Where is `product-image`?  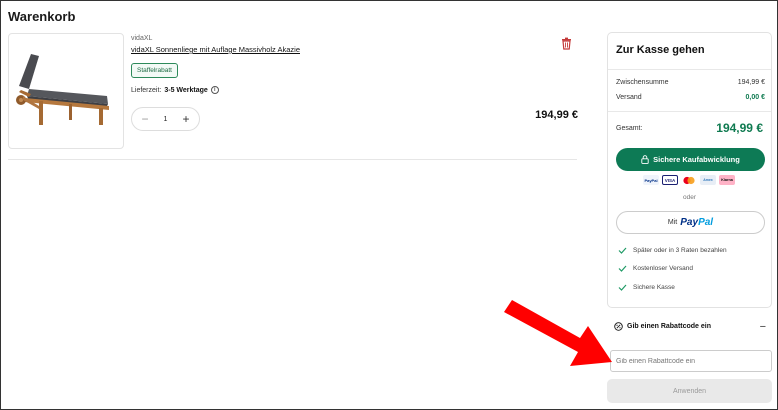 product-image is located at coordinates (66, 91).